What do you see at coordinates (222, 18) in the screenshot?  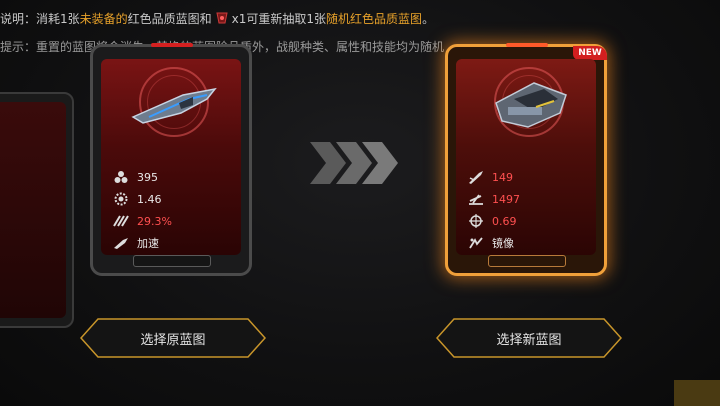 I see `blueprint-chip-icon` at bounding box center [222, 18].